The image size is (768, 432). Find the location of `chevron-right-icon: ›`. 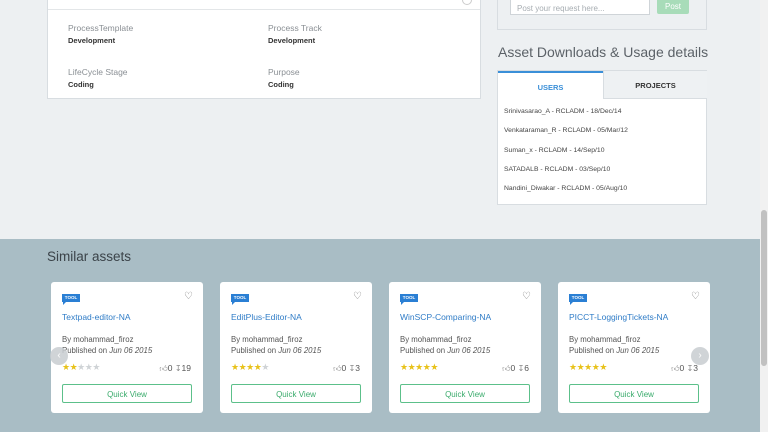

chevron-right-icon: › is located at coordinates (700, 356).